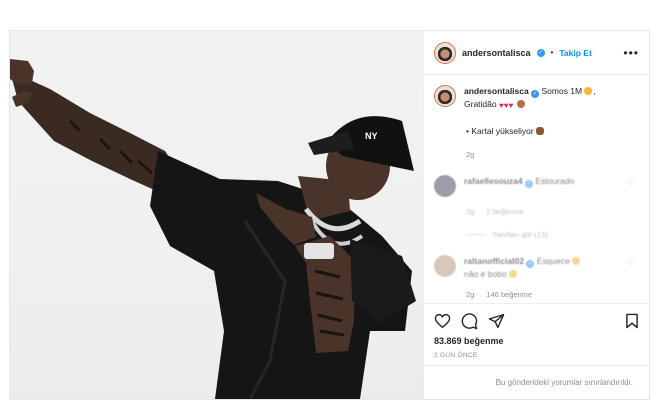  Describe the element at coordinates (500, 131) in the screenshot. I see `caption-bullet-text: • Kartal yükseliyor` at that location.